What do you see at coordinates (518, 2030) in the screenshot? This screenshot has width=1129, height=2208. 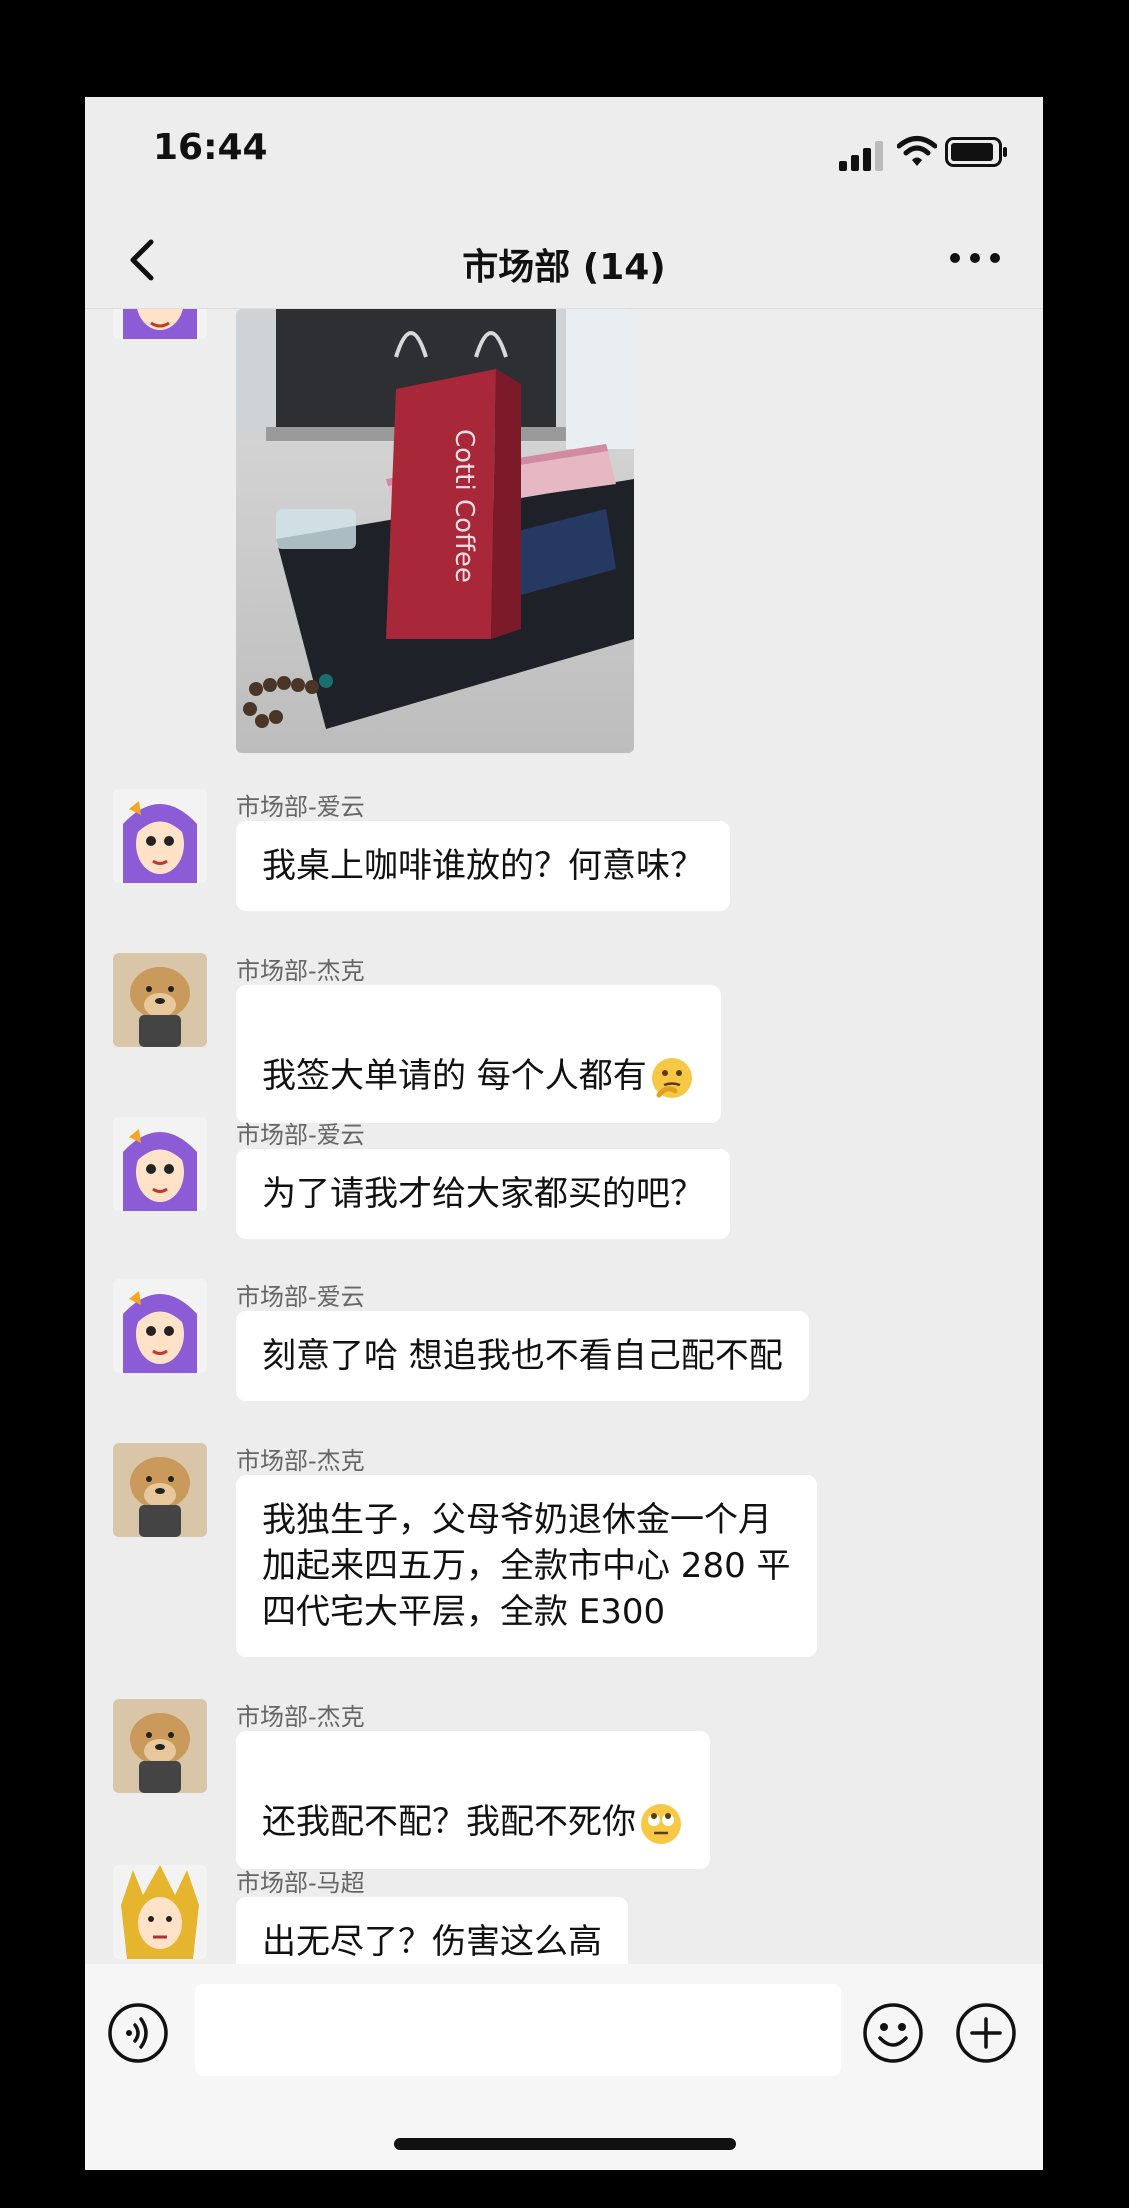 I see `message-input` at bounding box center [518, 2030].